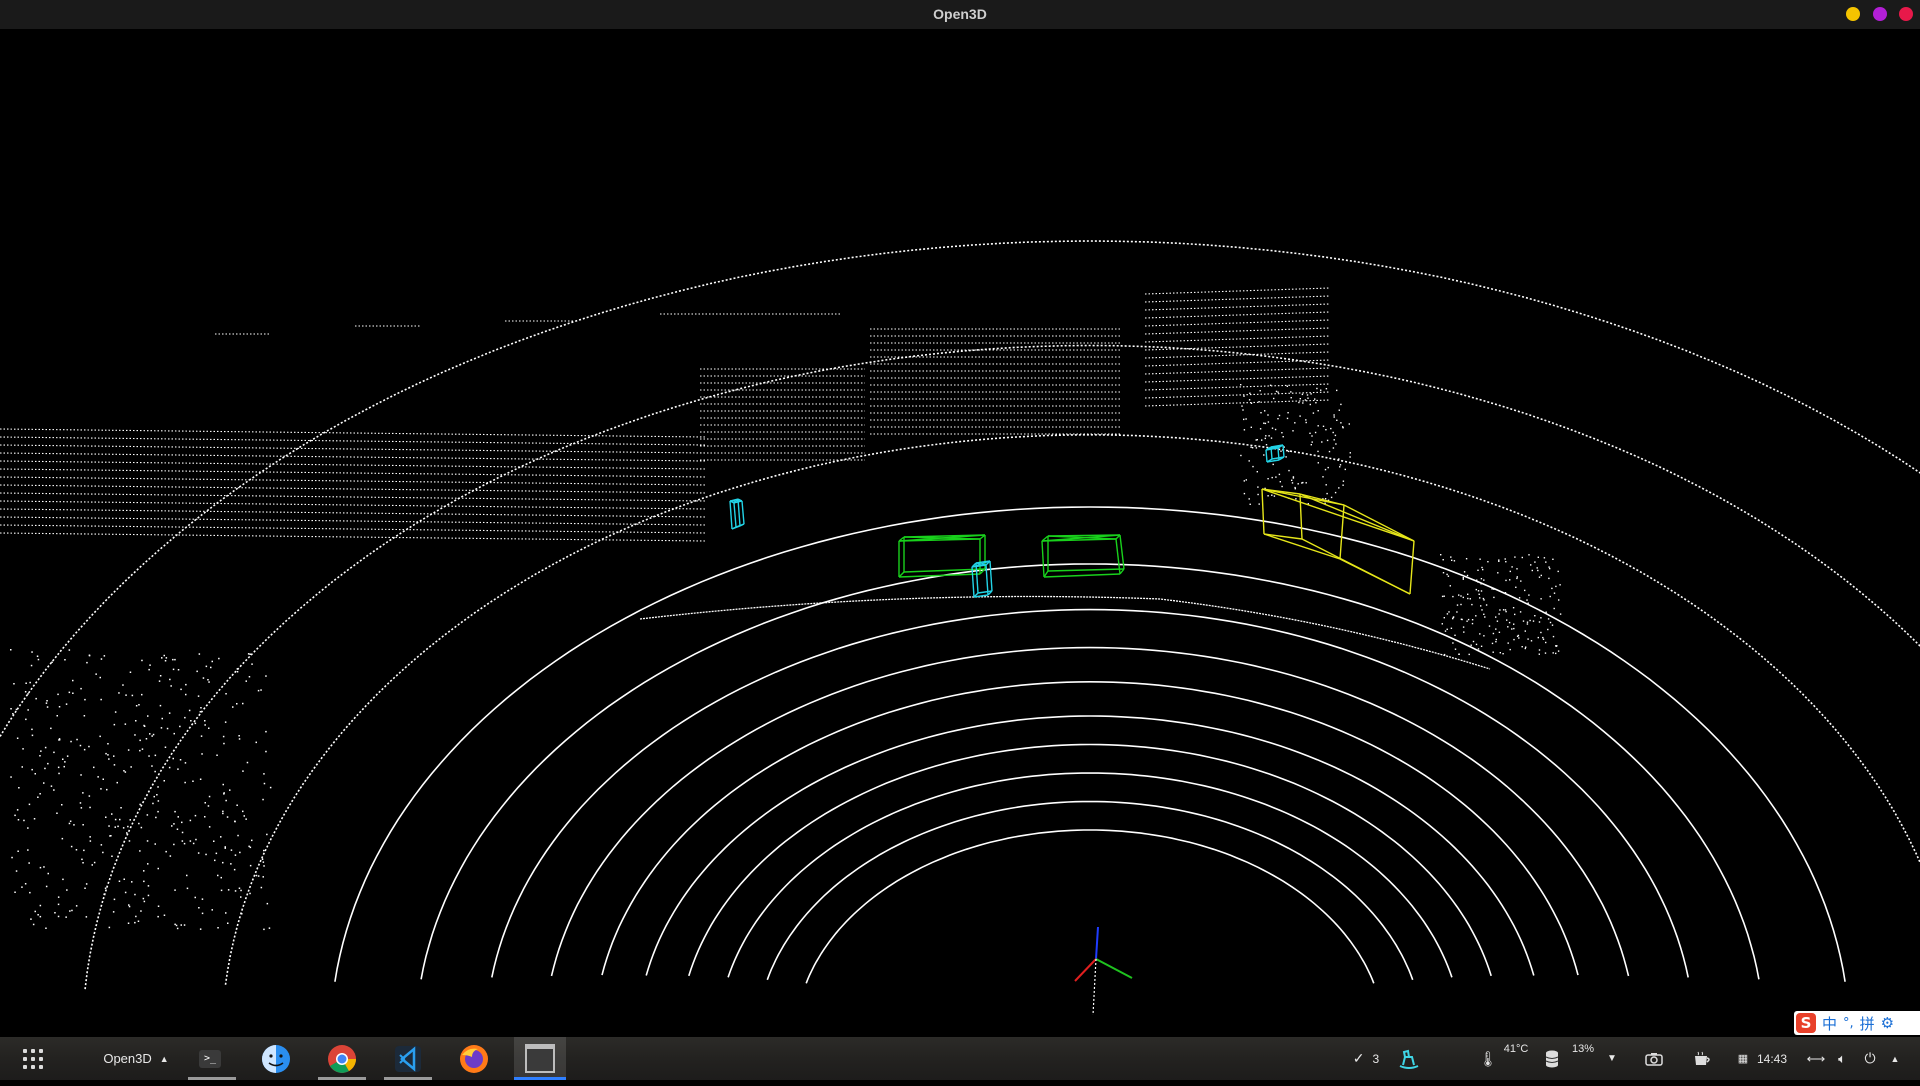 The image size is (1920, 1086). Describe the element at coordinates (1366, 1058) in the screenshot. I see `tasks-indicator: ✓ 3` at that location.